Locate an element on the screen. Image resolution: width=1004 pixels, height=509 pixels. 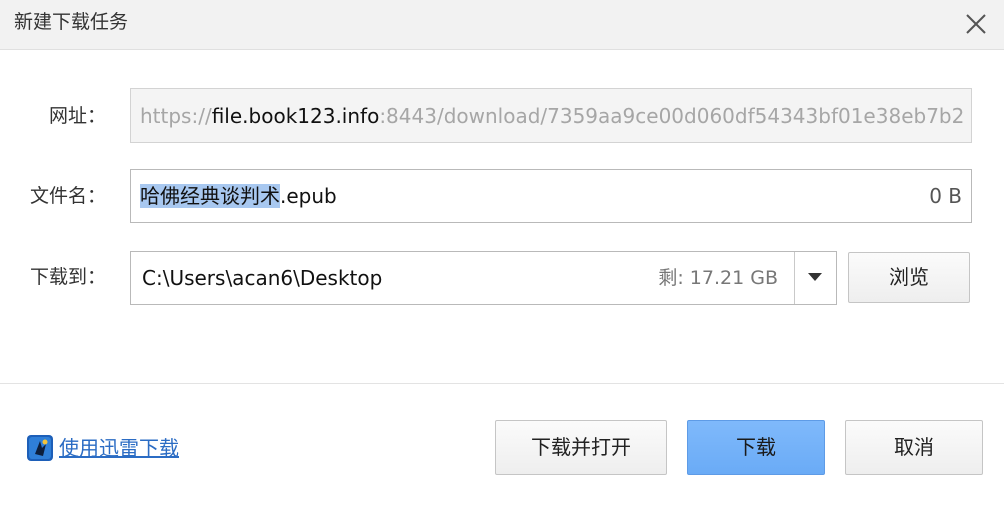
dialog-title: 新建下载任务 is located at coordinates (71, 22).